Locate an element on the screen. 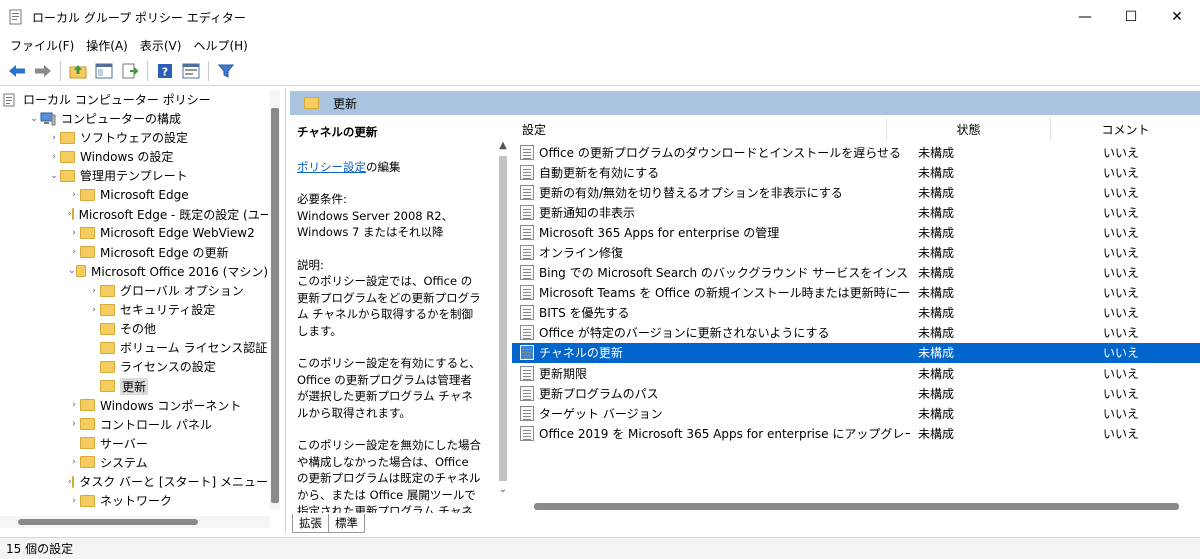  table-row: 更新通知の非表示 未構成 いいえ is located at coordinates (856, 212).